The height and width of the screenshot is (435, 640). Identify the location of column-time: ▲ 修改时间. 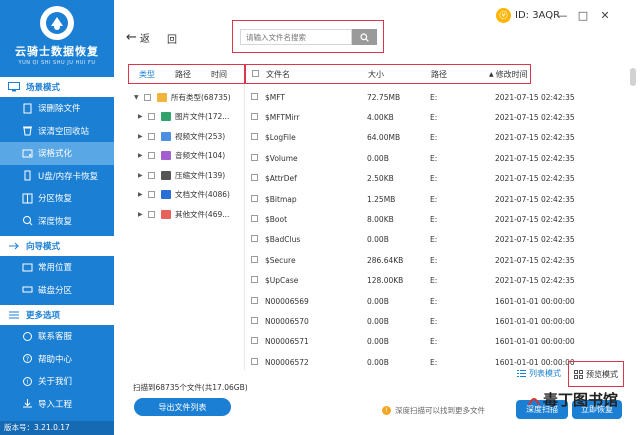
(508, 74).